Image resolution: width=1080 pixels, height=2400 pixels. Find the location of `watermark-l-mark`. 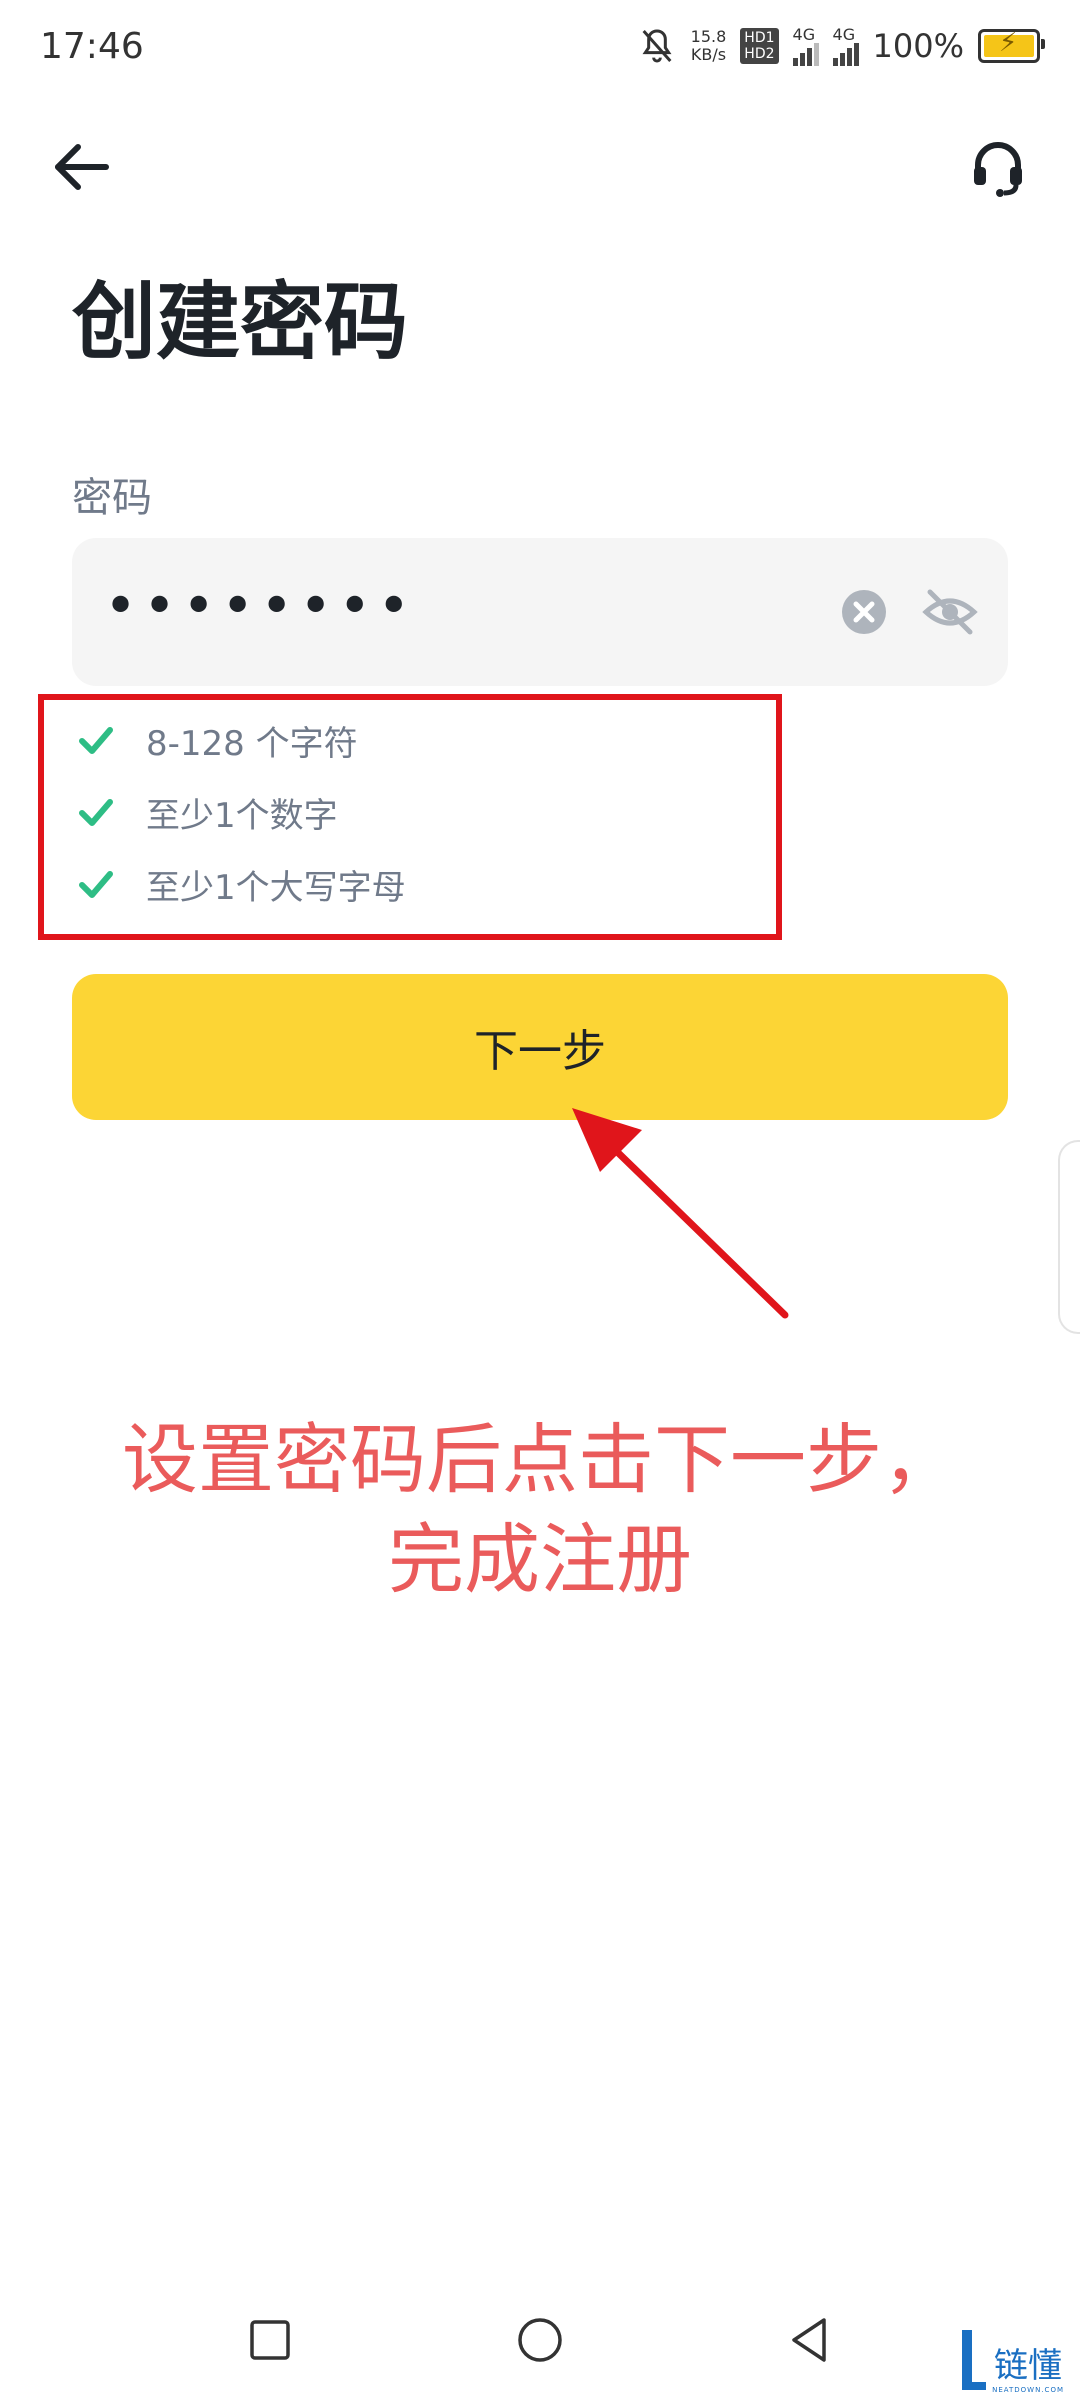

watermark-l-mark is located at coordinates (974, 2360).